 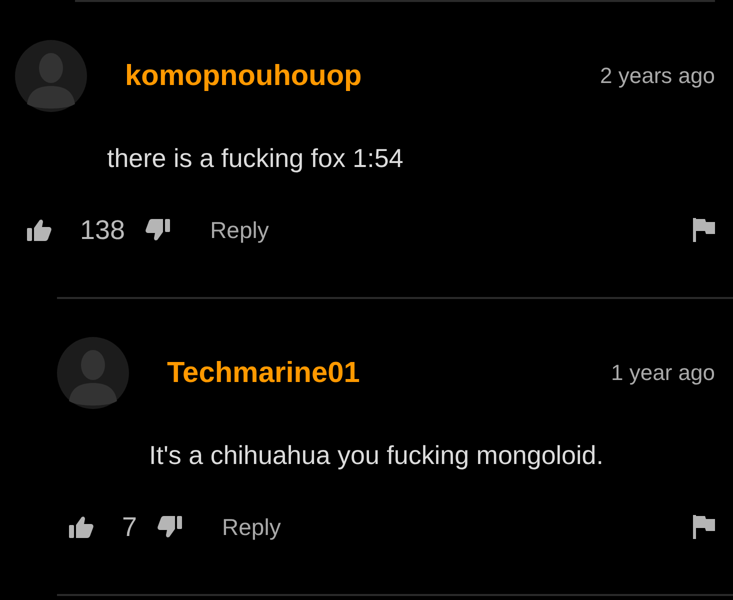 I want to click on like-count: 7, so click(x=130, y=527).